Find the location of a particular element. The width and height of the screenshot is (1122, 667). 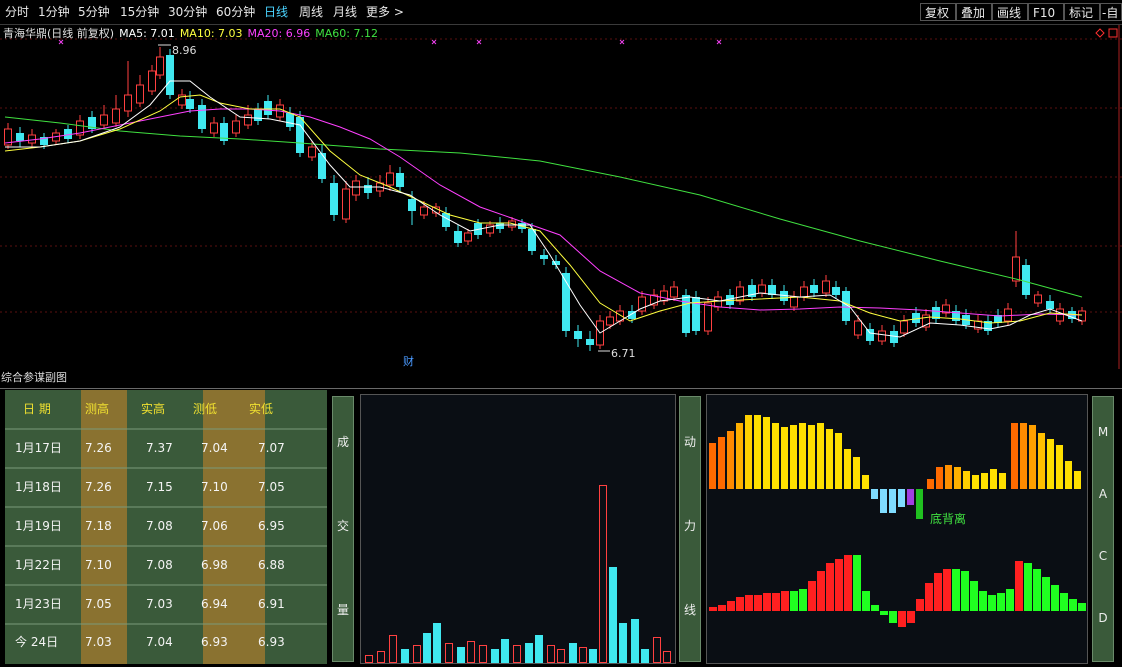

tab-60min: 60分钟 is located at coordinates (235, 12).